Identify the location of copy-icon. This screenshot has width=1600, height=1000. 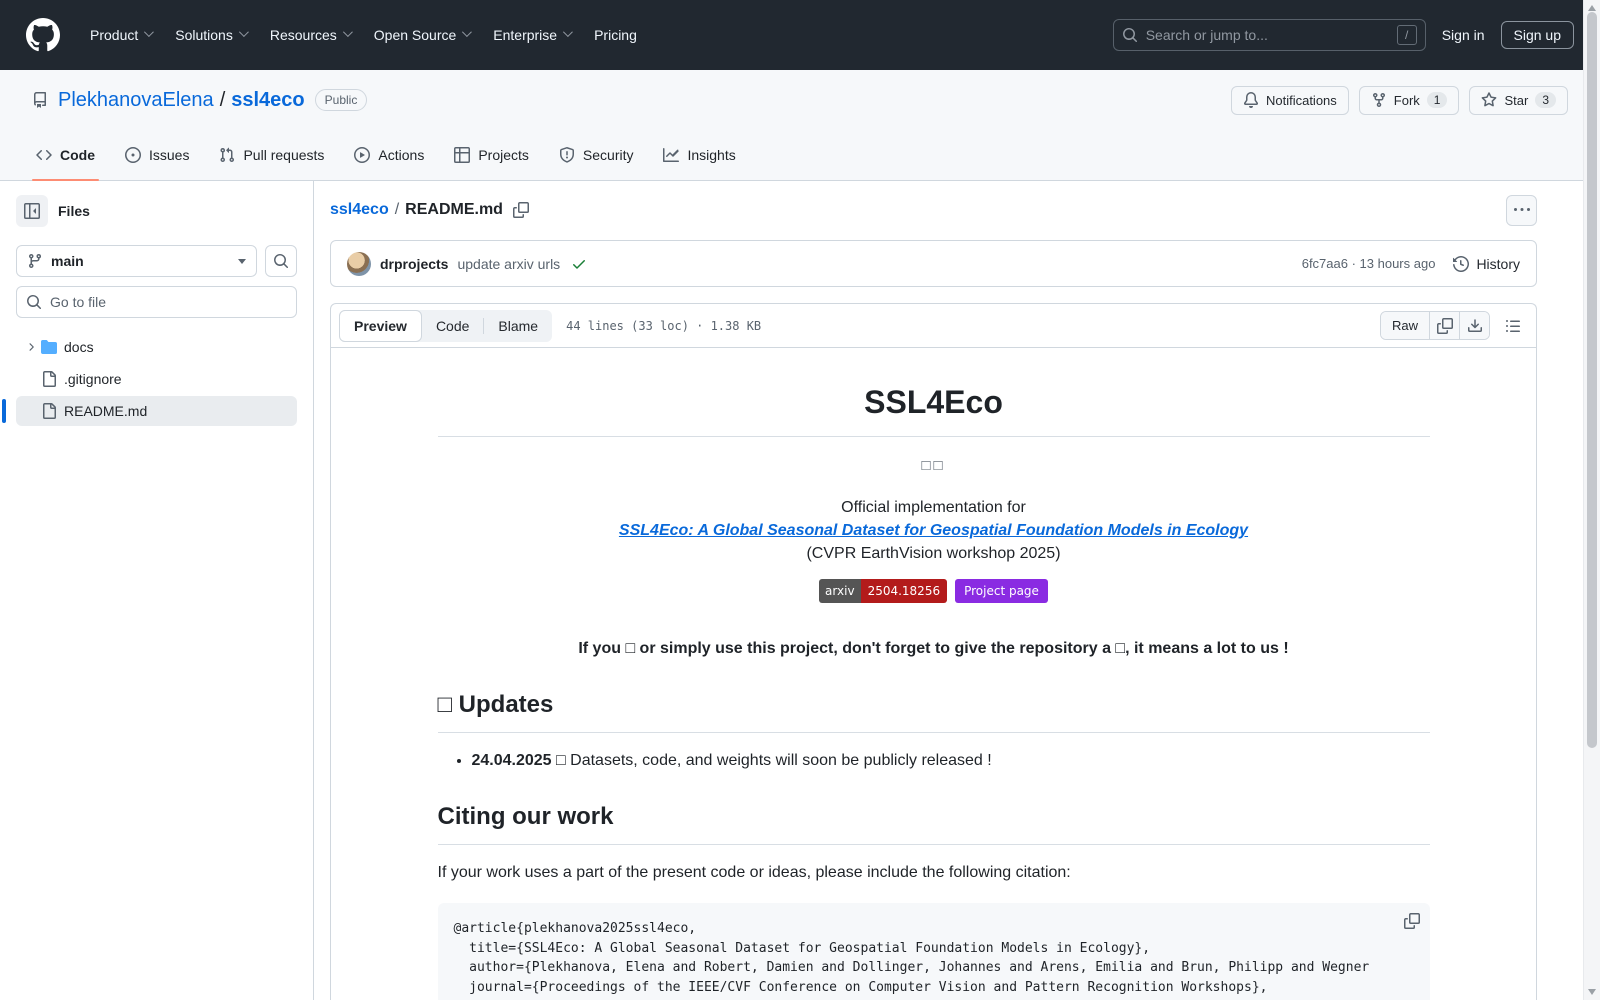
(520, 210).